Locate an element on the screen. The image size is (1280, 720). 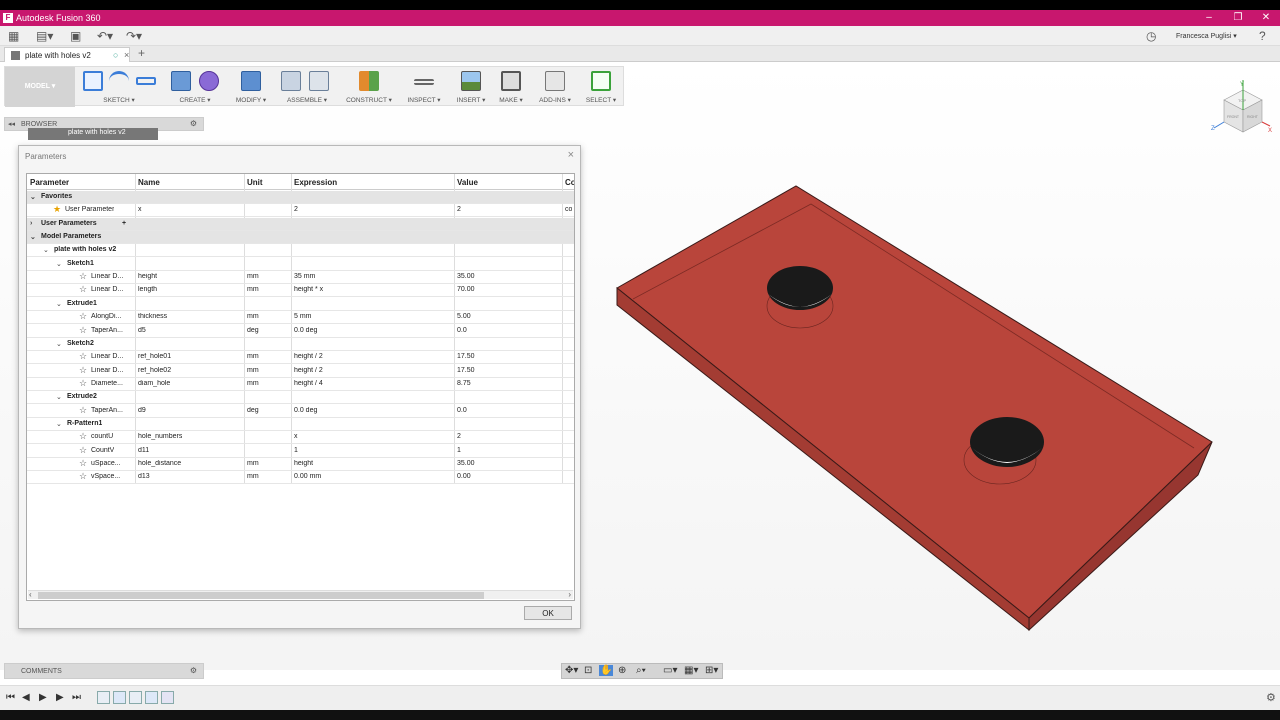
pan-hand-icon: ✋ is located at coordinates (606, 670).